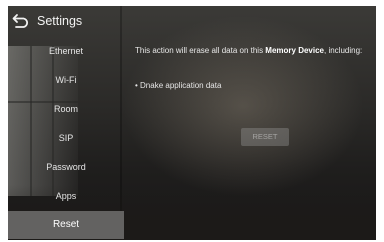 This screenshot has width=384, height=242. What do you see at coordinates (21, 21) in the screenshot?
I see `back-arrow-icon` at bounding box center [21, 21].